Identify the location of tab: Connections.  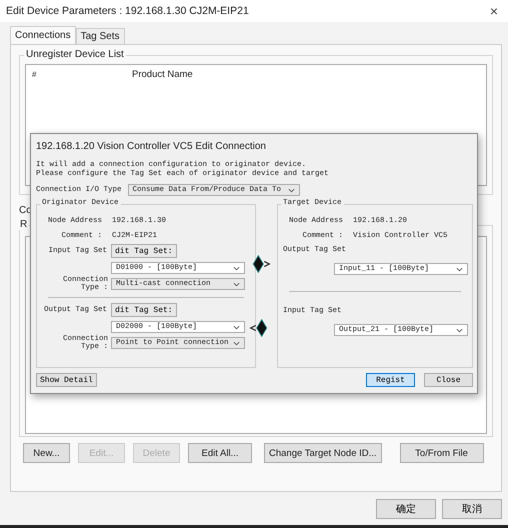
(43, 35).